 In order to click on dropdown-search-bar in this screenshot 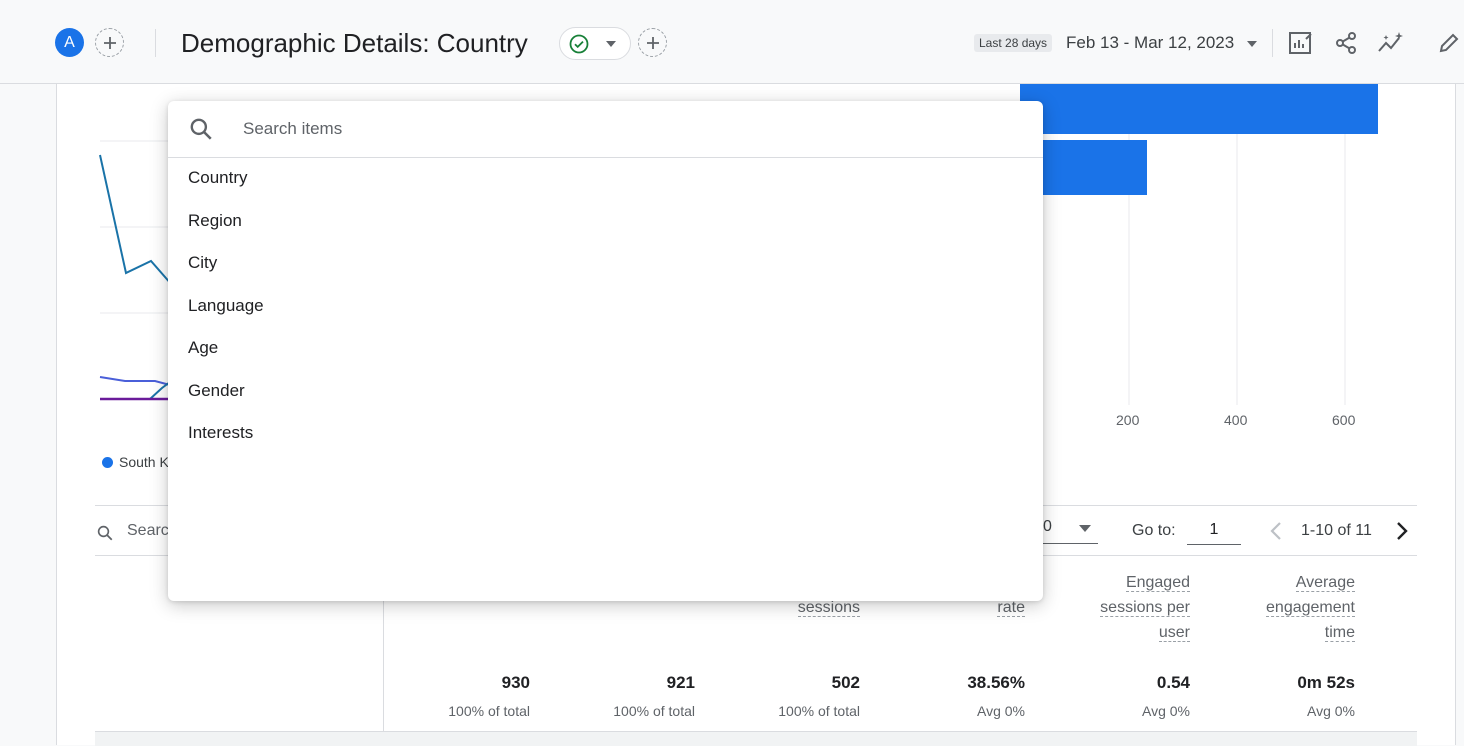, I will do `click(605, 129)`.